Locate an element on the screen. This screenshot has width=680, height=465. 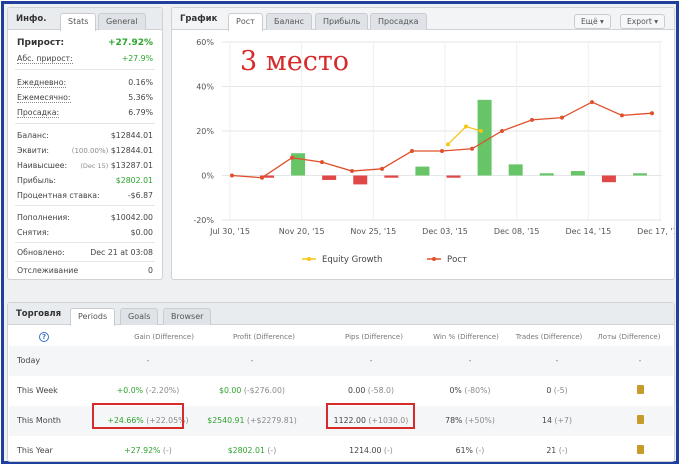
highest-value: $13287.01 is located at coordinates (131, 165).